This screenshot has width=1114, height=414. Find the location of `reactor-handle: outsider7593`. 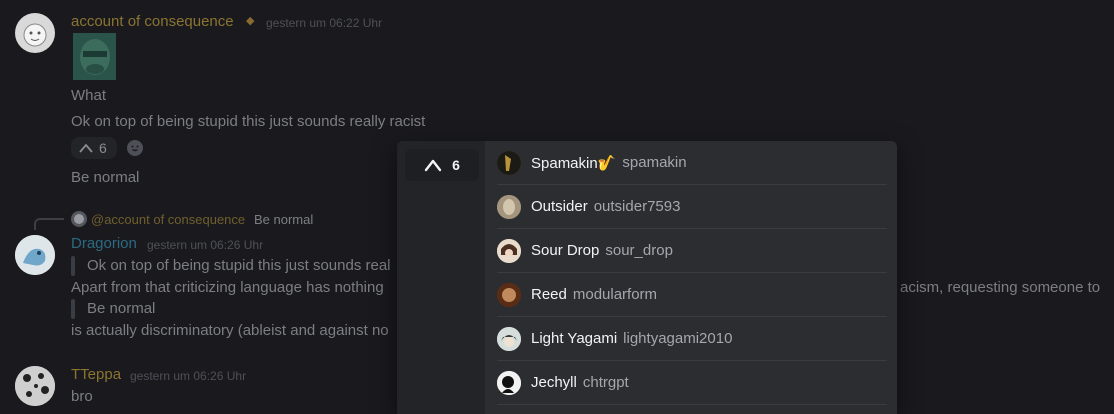

reactor-handle: outsider7593 is located at coordinates (637, 206).